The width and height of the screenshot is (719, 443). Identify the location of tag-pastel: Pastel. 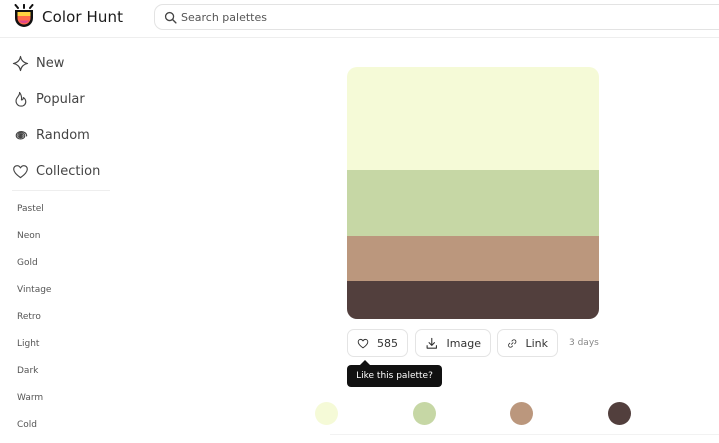
(30, 209).